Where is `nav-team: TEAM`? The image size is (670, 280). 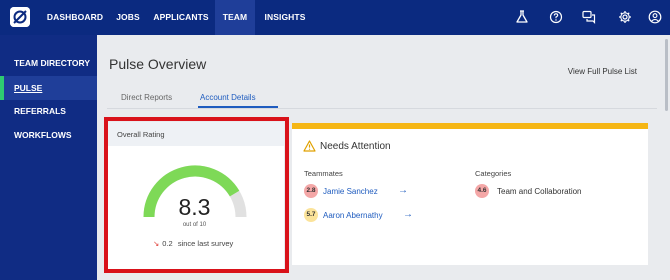 nav-team: TEAM is located at coordinates (235, 17).